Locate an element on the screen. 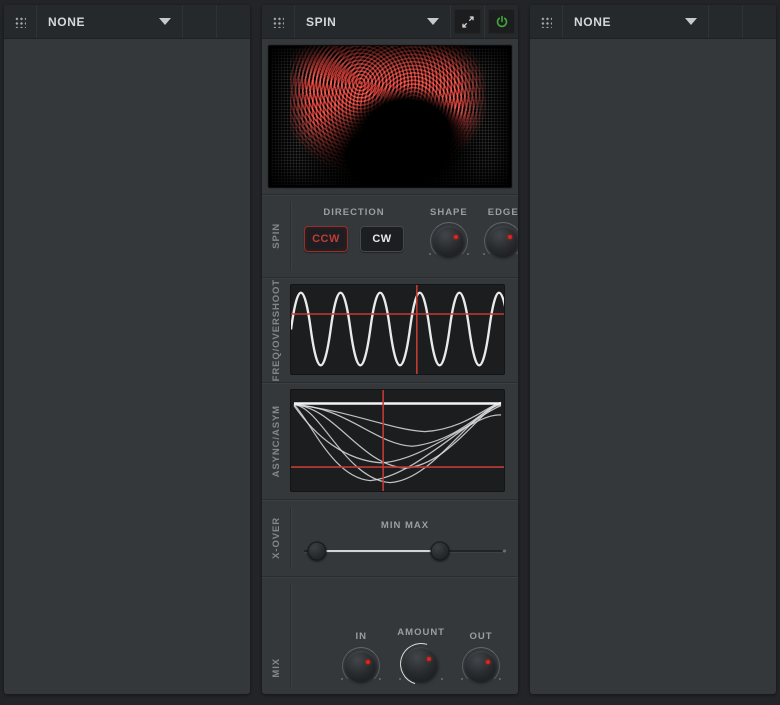 The image size is (780, 705). power-button is located at coordinates (501, 21).